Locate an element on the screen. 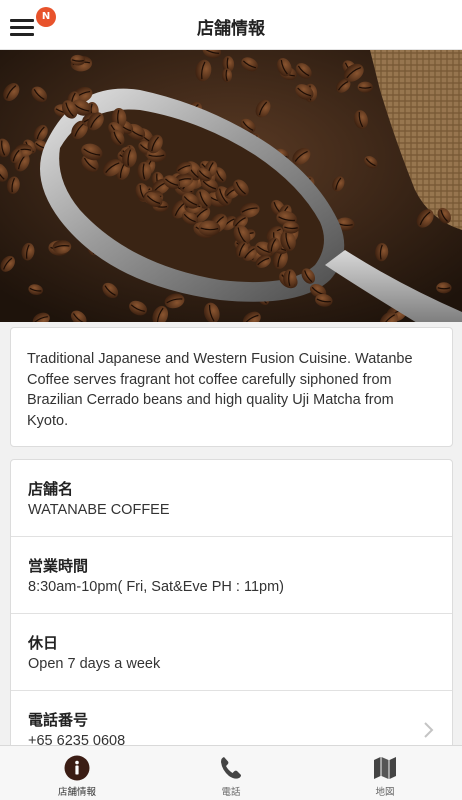 The height and width of the screenshot is (800, 462). page-title: 店舗情報 is located at coordinates (231, 29).